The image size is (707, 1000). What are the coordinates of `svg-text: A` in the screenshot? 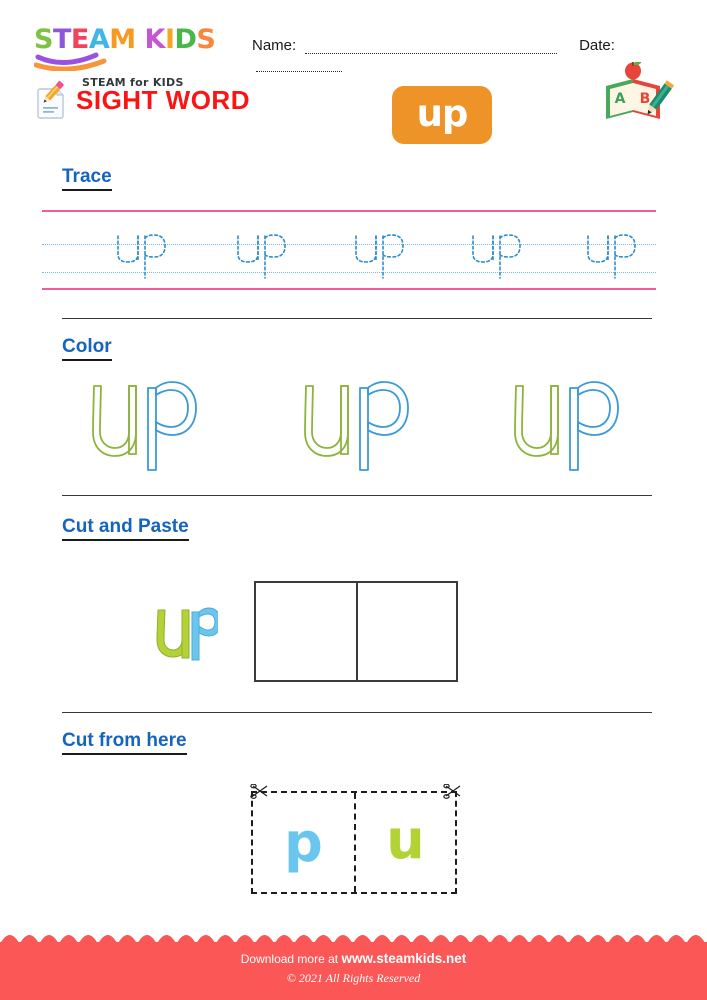 It's located at (620, 99).